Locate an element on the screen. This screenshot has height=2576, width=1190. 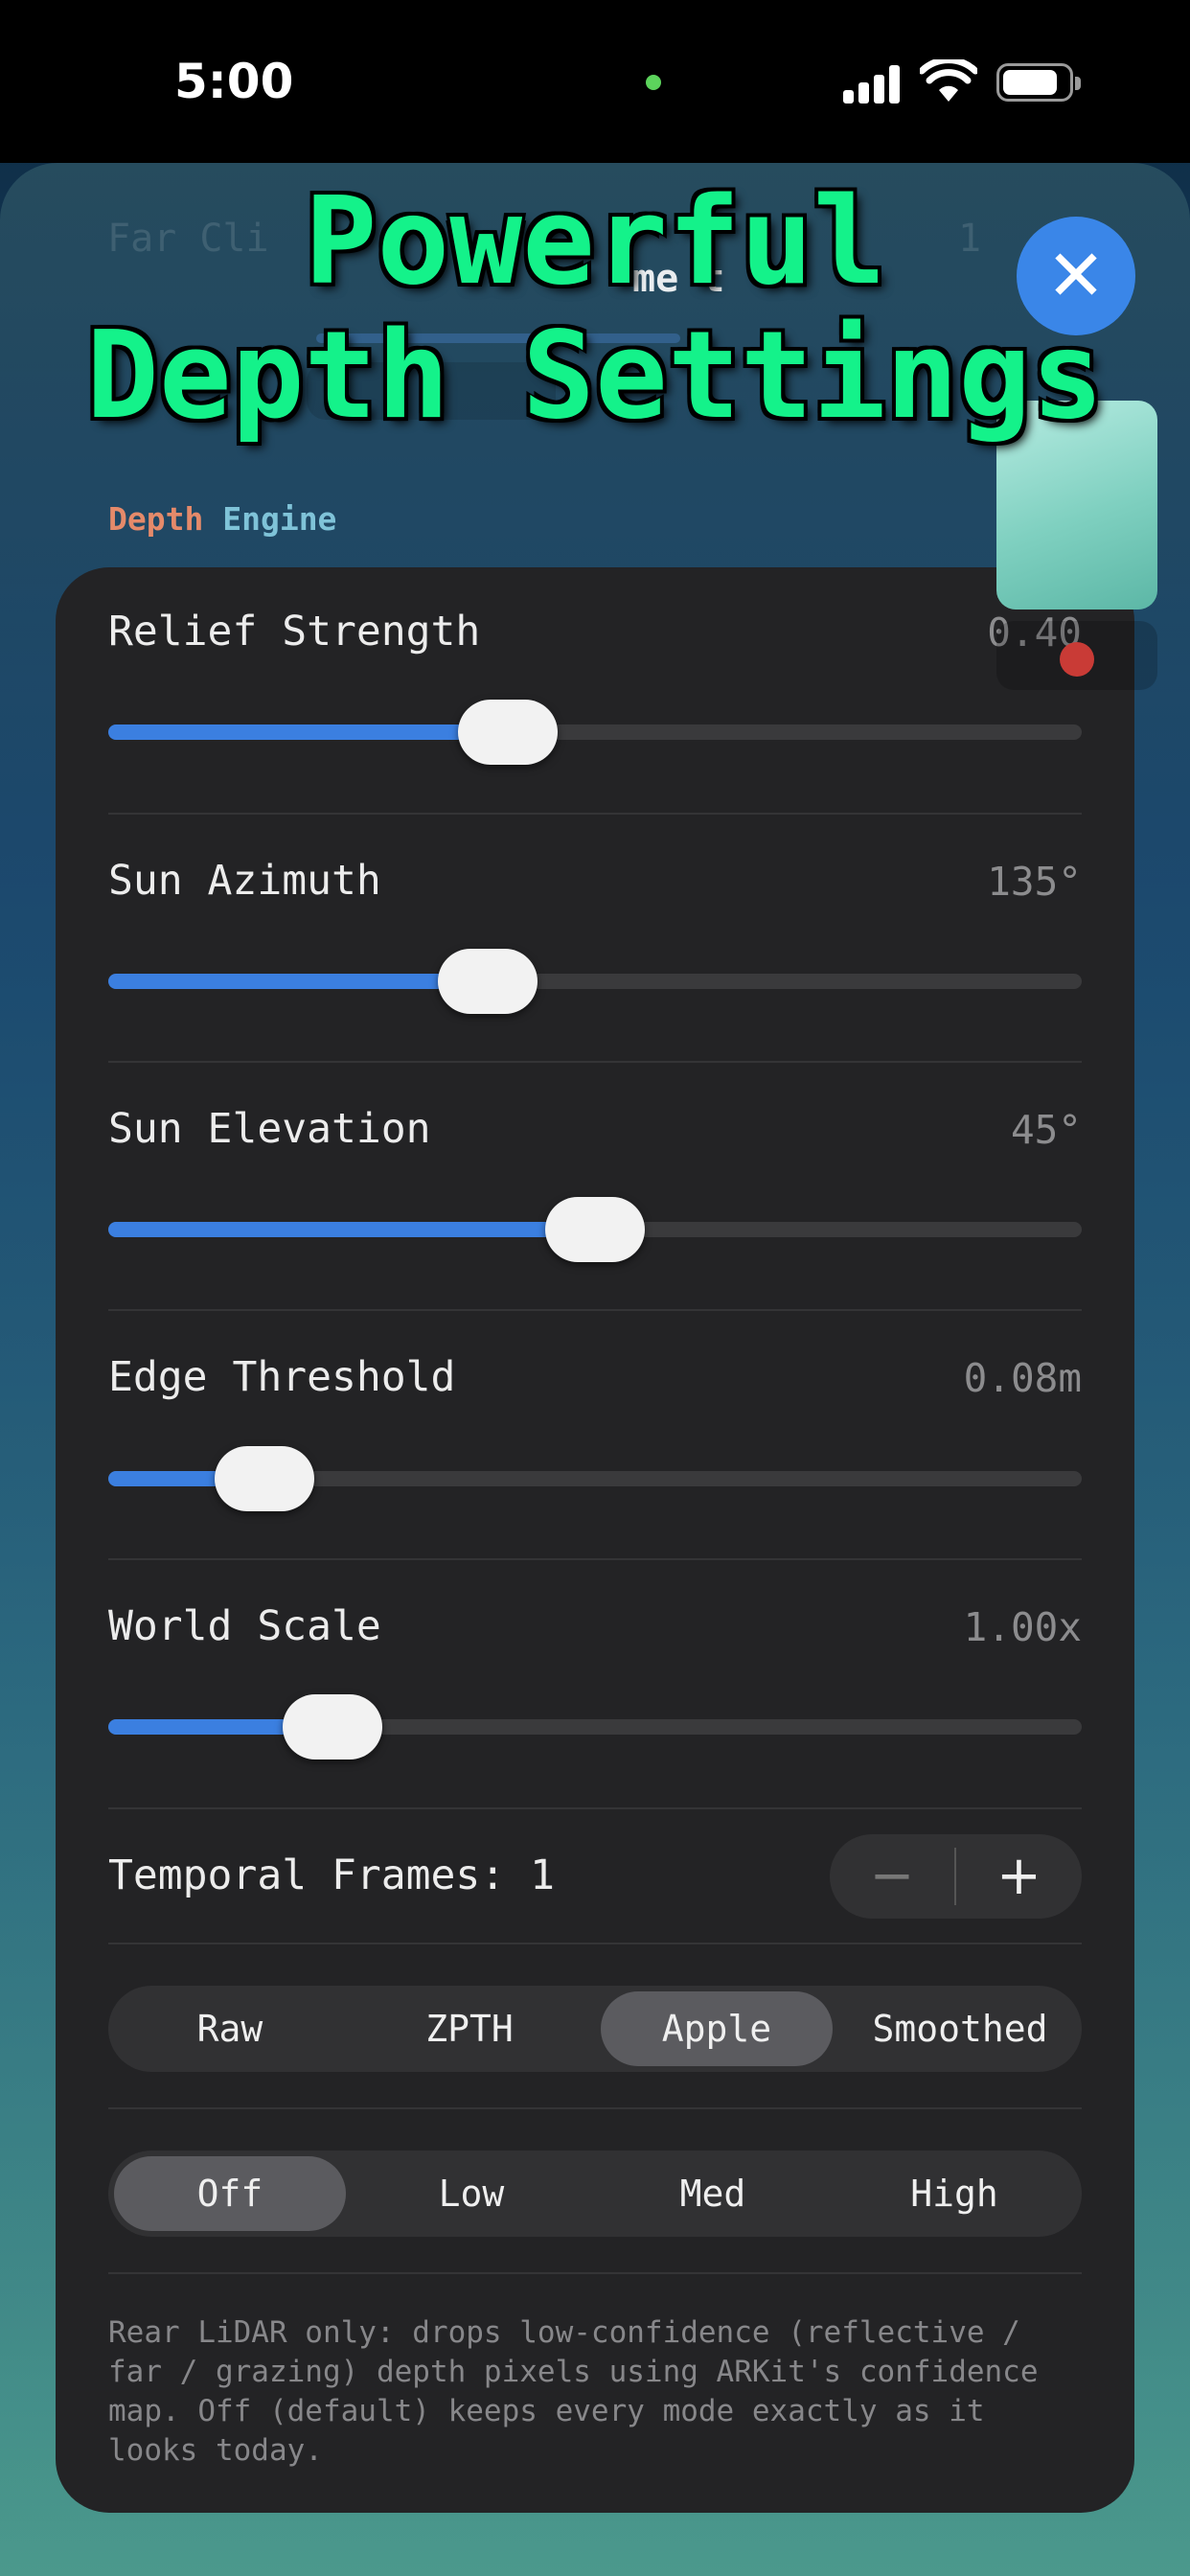
cellular-signal-icon is located at coordinates (873, 83).